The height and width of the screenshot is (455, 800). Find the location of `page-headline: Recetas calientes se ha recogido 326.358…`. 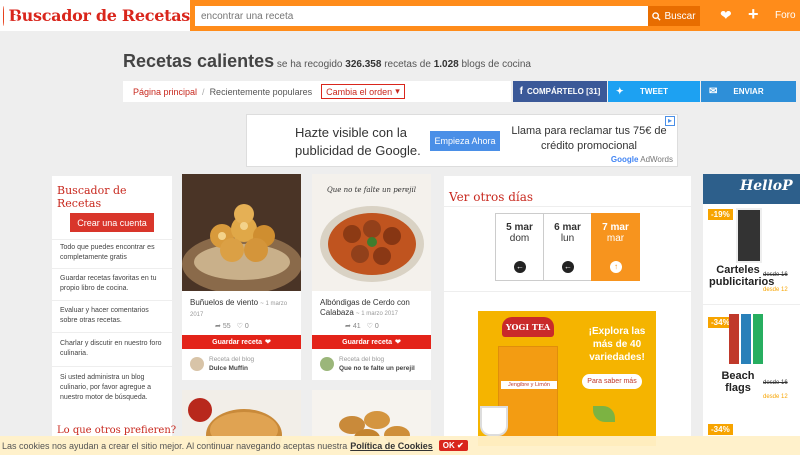

page-headline: Recetas calientes se ha recogido 326.358… is located at coordinates (327, 61).